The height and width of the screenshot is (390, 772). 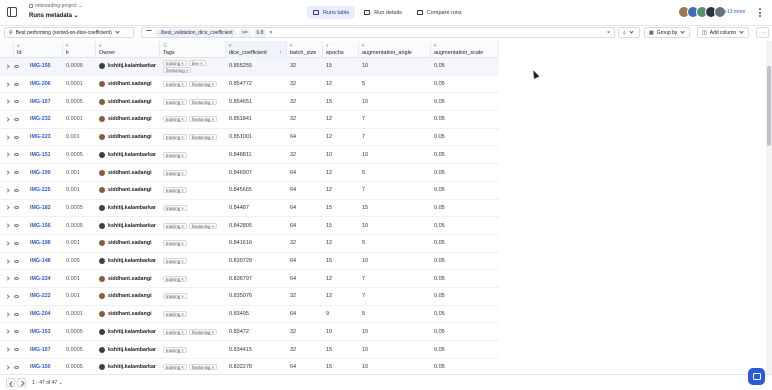 I want to click on column-header-augmentation-angle: # augmentation_angle, so click(x=395, y=49).